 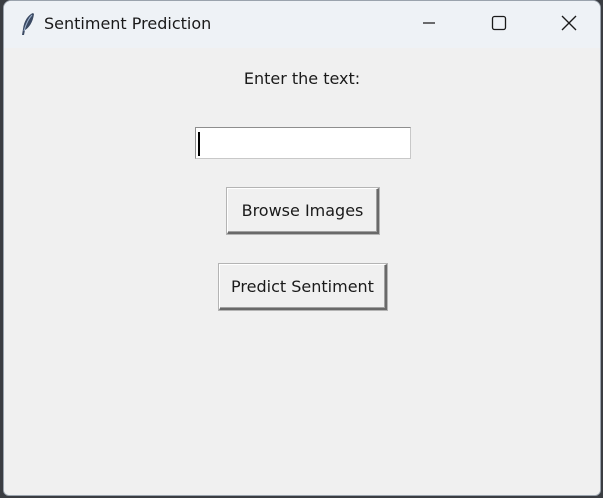 I want to click on text-input, so click(x=303, y=143).